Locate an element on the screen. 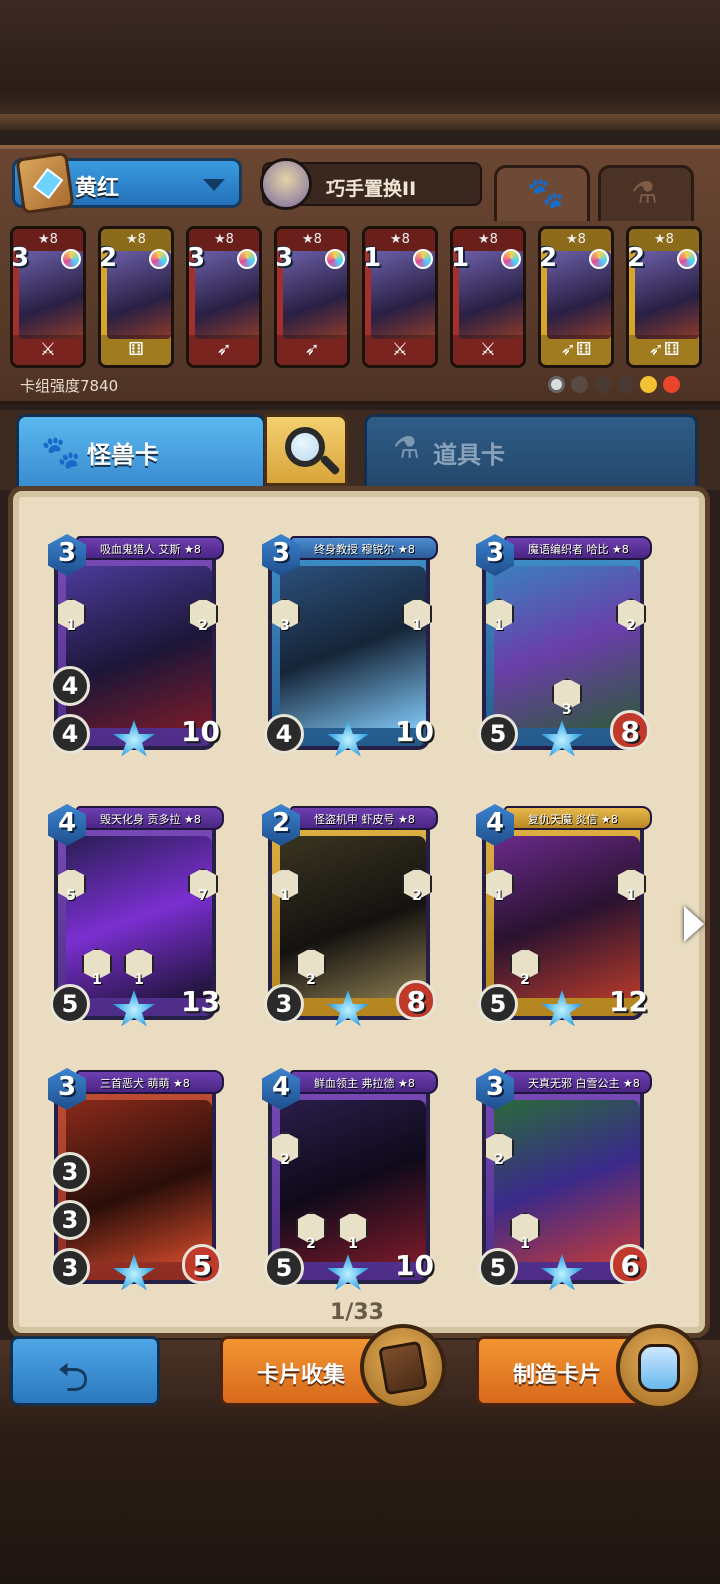 The width and height of the screenshot is (720, 1584). card-title: 吸血鬼猎人 艾斯 ★8 is located at coordinates (150, 549).